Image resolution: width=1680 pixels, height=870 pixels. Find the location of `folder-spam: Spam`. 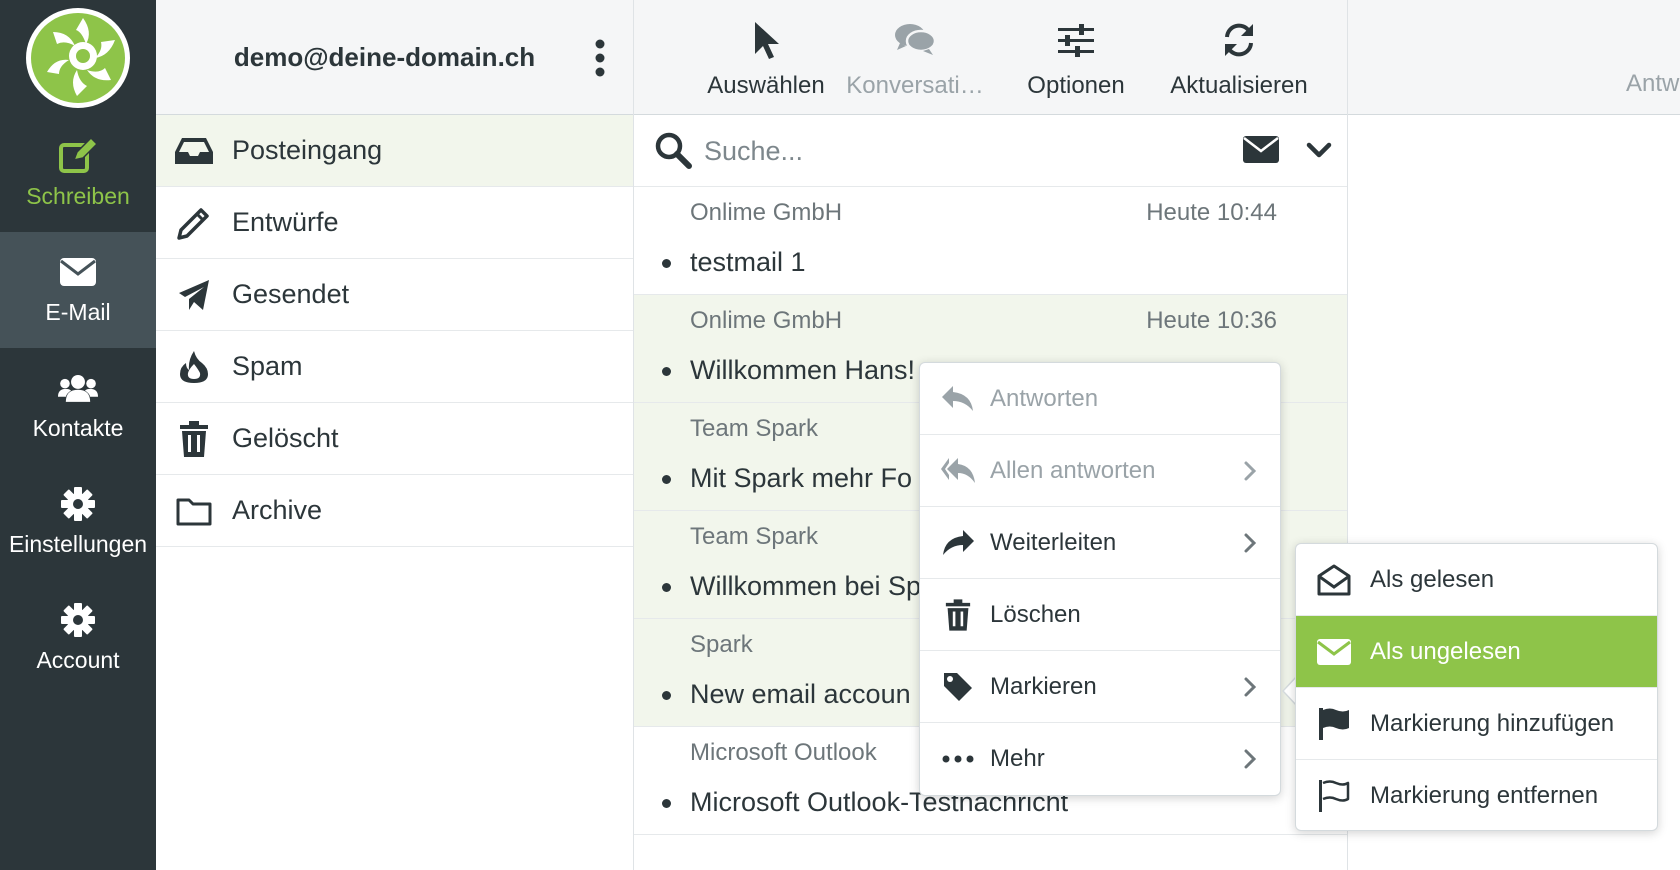

folder-spam: Spam is located at coordinates (394, 367).